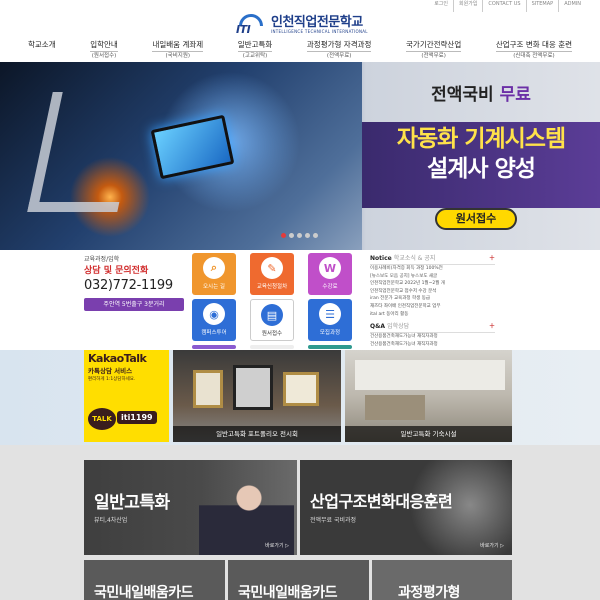  Describe the element at coordinates (102, 259) in the screenshot. I see `contact-label: 교육과정/입학` at that location.